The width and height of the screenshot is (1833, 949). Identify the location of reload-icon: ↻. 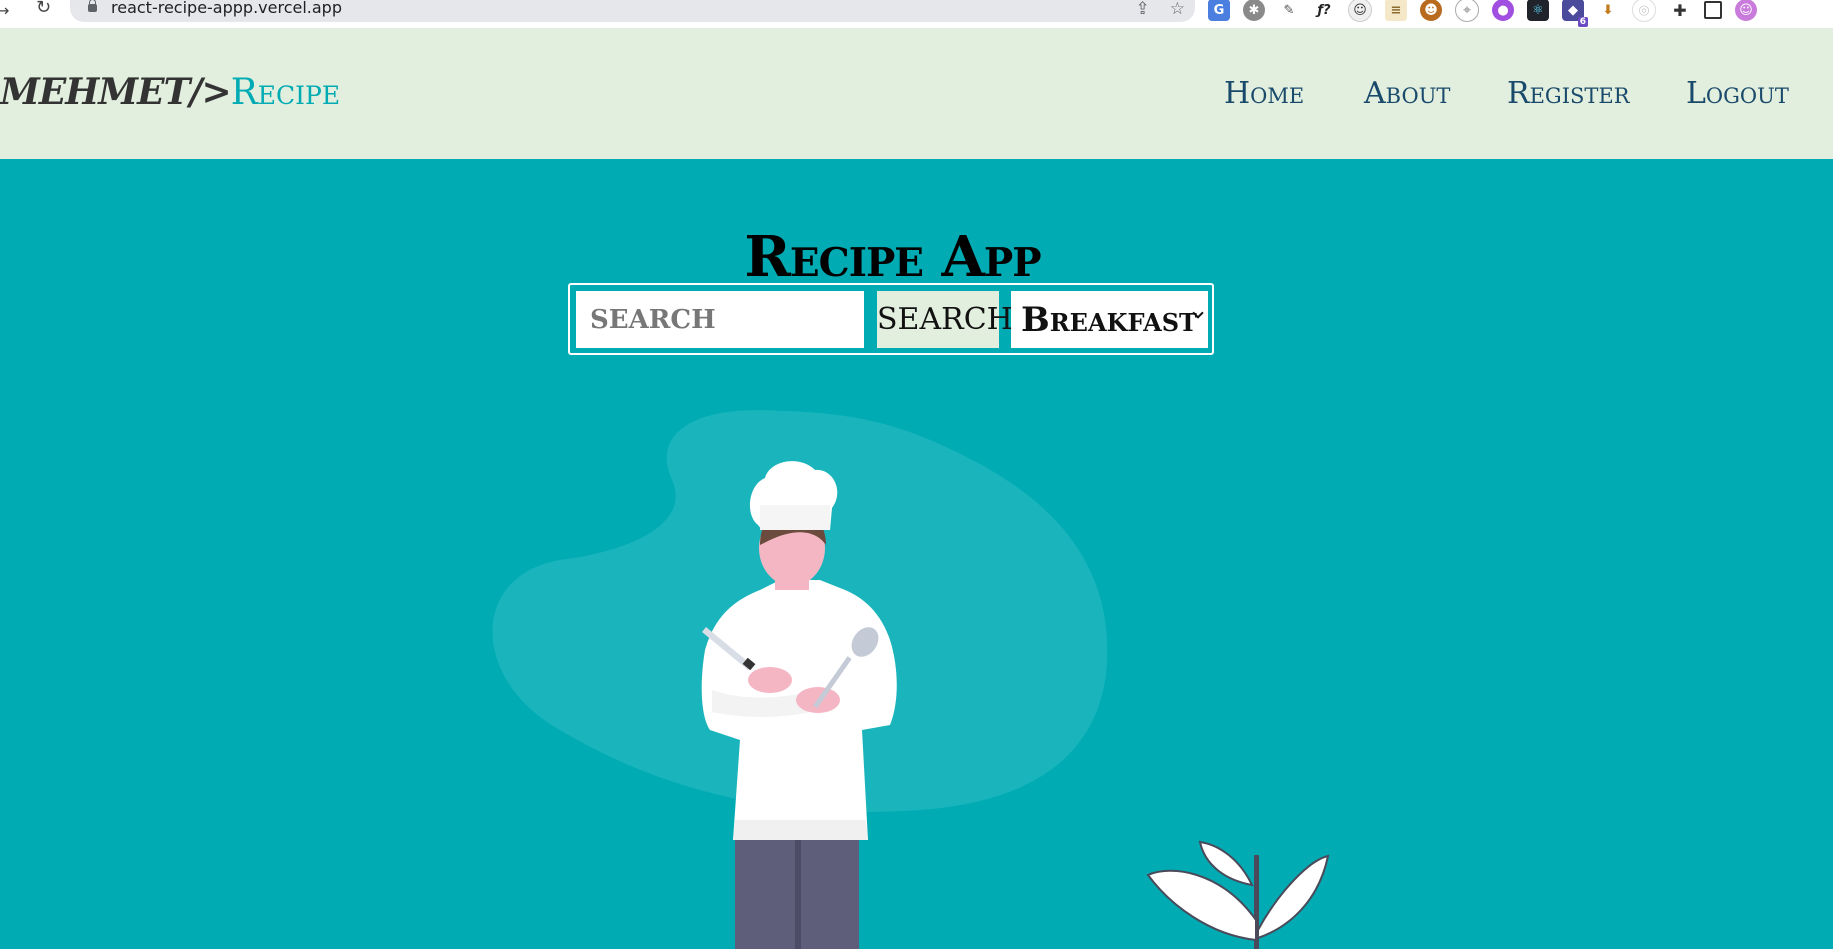
(43, 9).